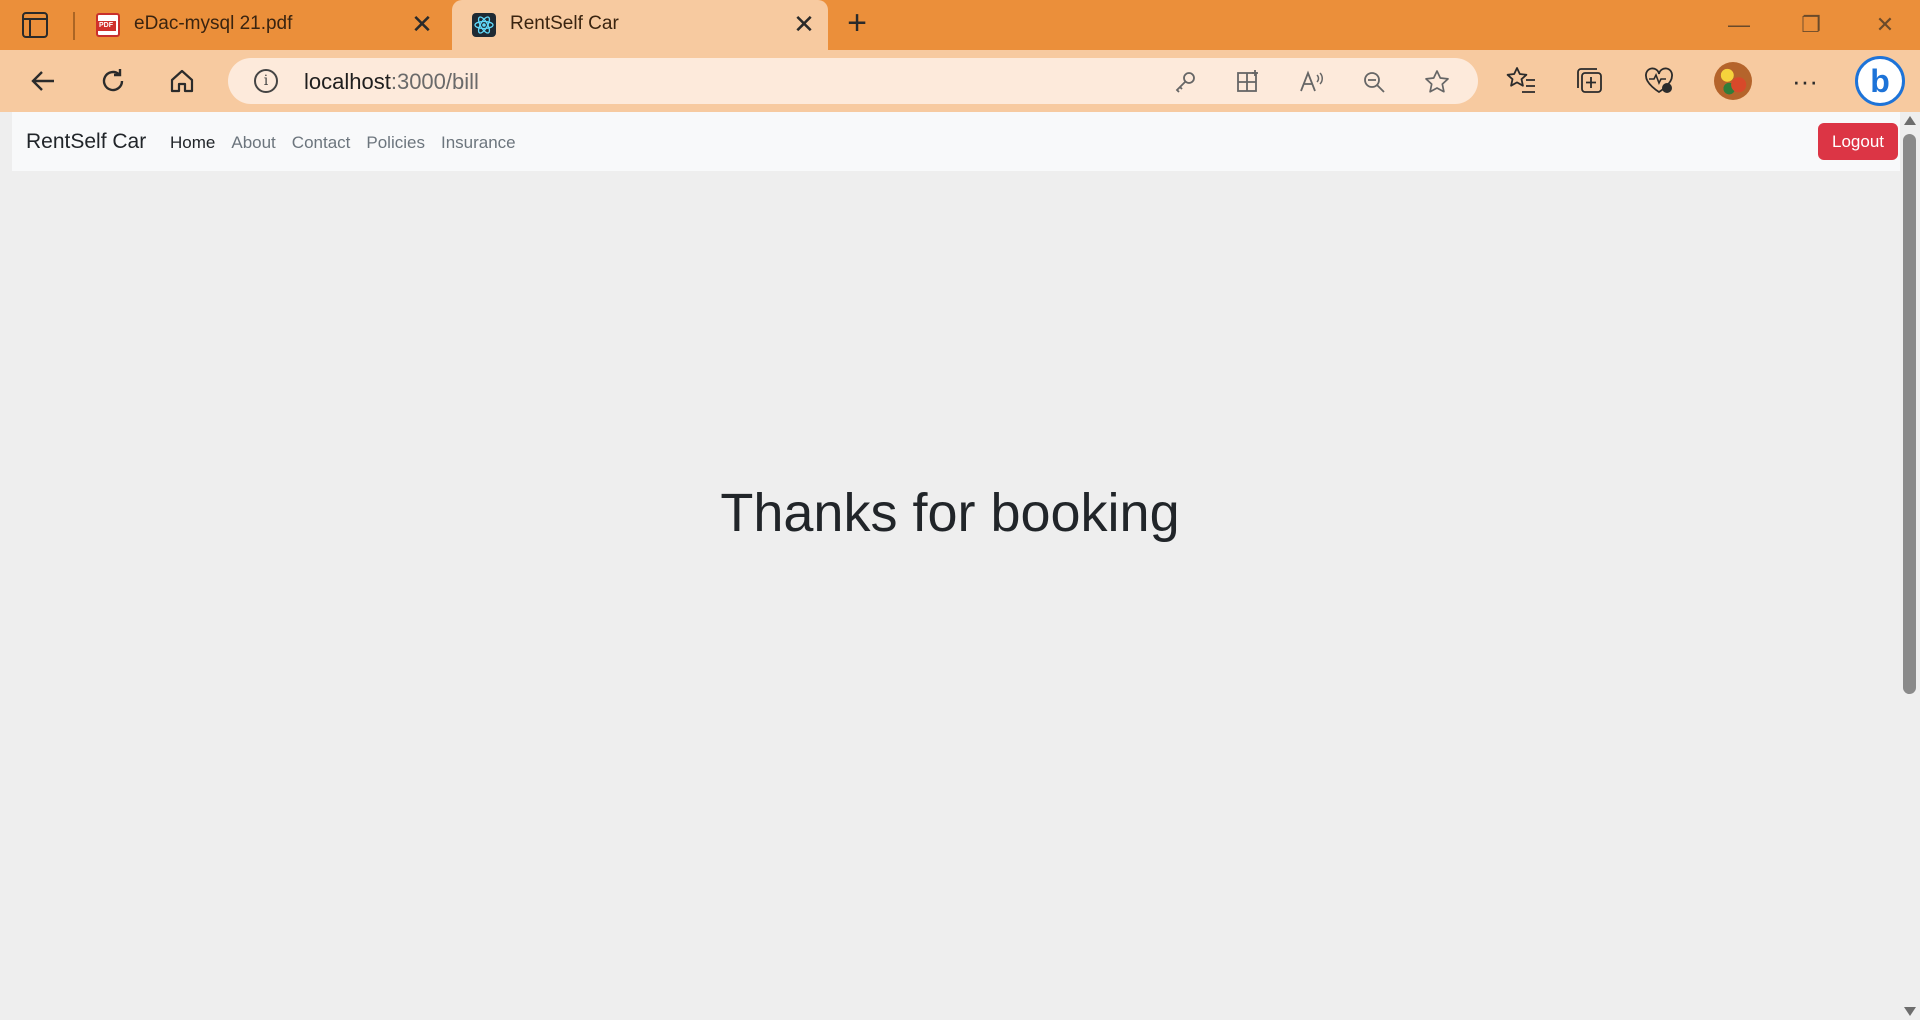 The height and width of the screenshot is (1020, 1920). What do you see at coordinates (108, 25) in the screenshot?
I see `pdf-icon: PDF` at bounding box center [108, 25].